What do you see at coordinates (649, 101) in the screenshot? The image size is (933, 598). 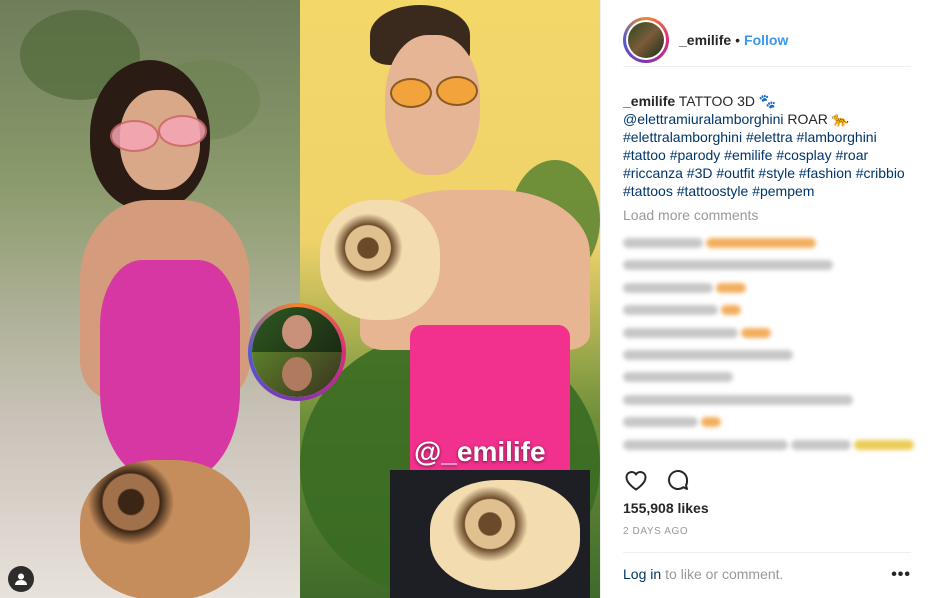 I see `caption-author: _emilife` at bounding box center [649, 101].